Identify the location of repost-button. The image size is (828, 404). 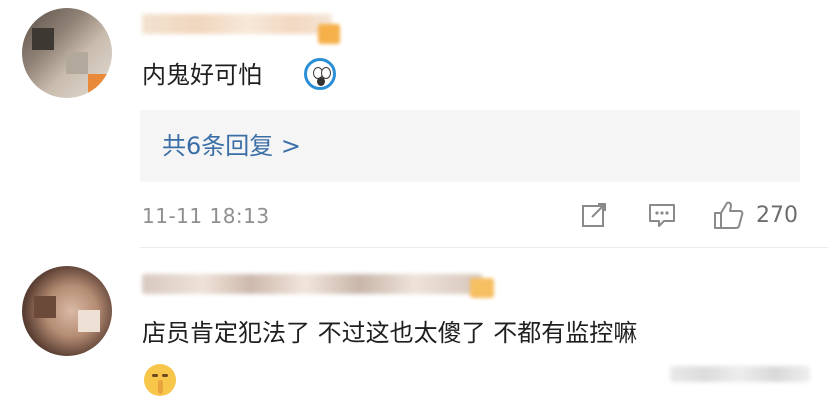
(594, 215).